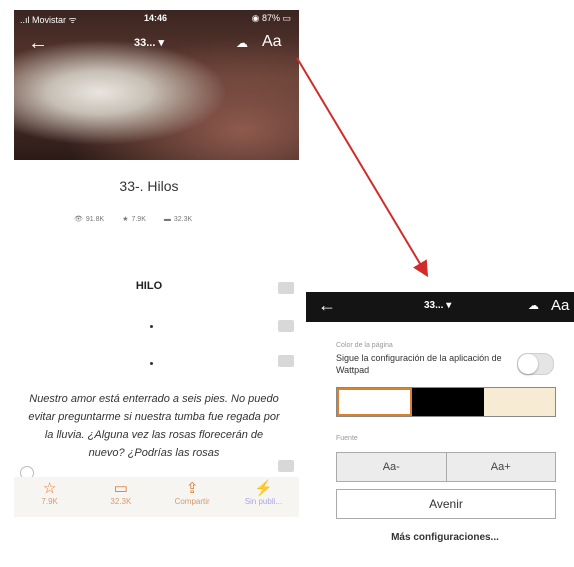 Image resolution: width=574 pixels, height=567 pixels. What do you see at coordinates (192, 501) in the screenshot?
I see `share-label: Compartir` at bounding box center [192, 501].